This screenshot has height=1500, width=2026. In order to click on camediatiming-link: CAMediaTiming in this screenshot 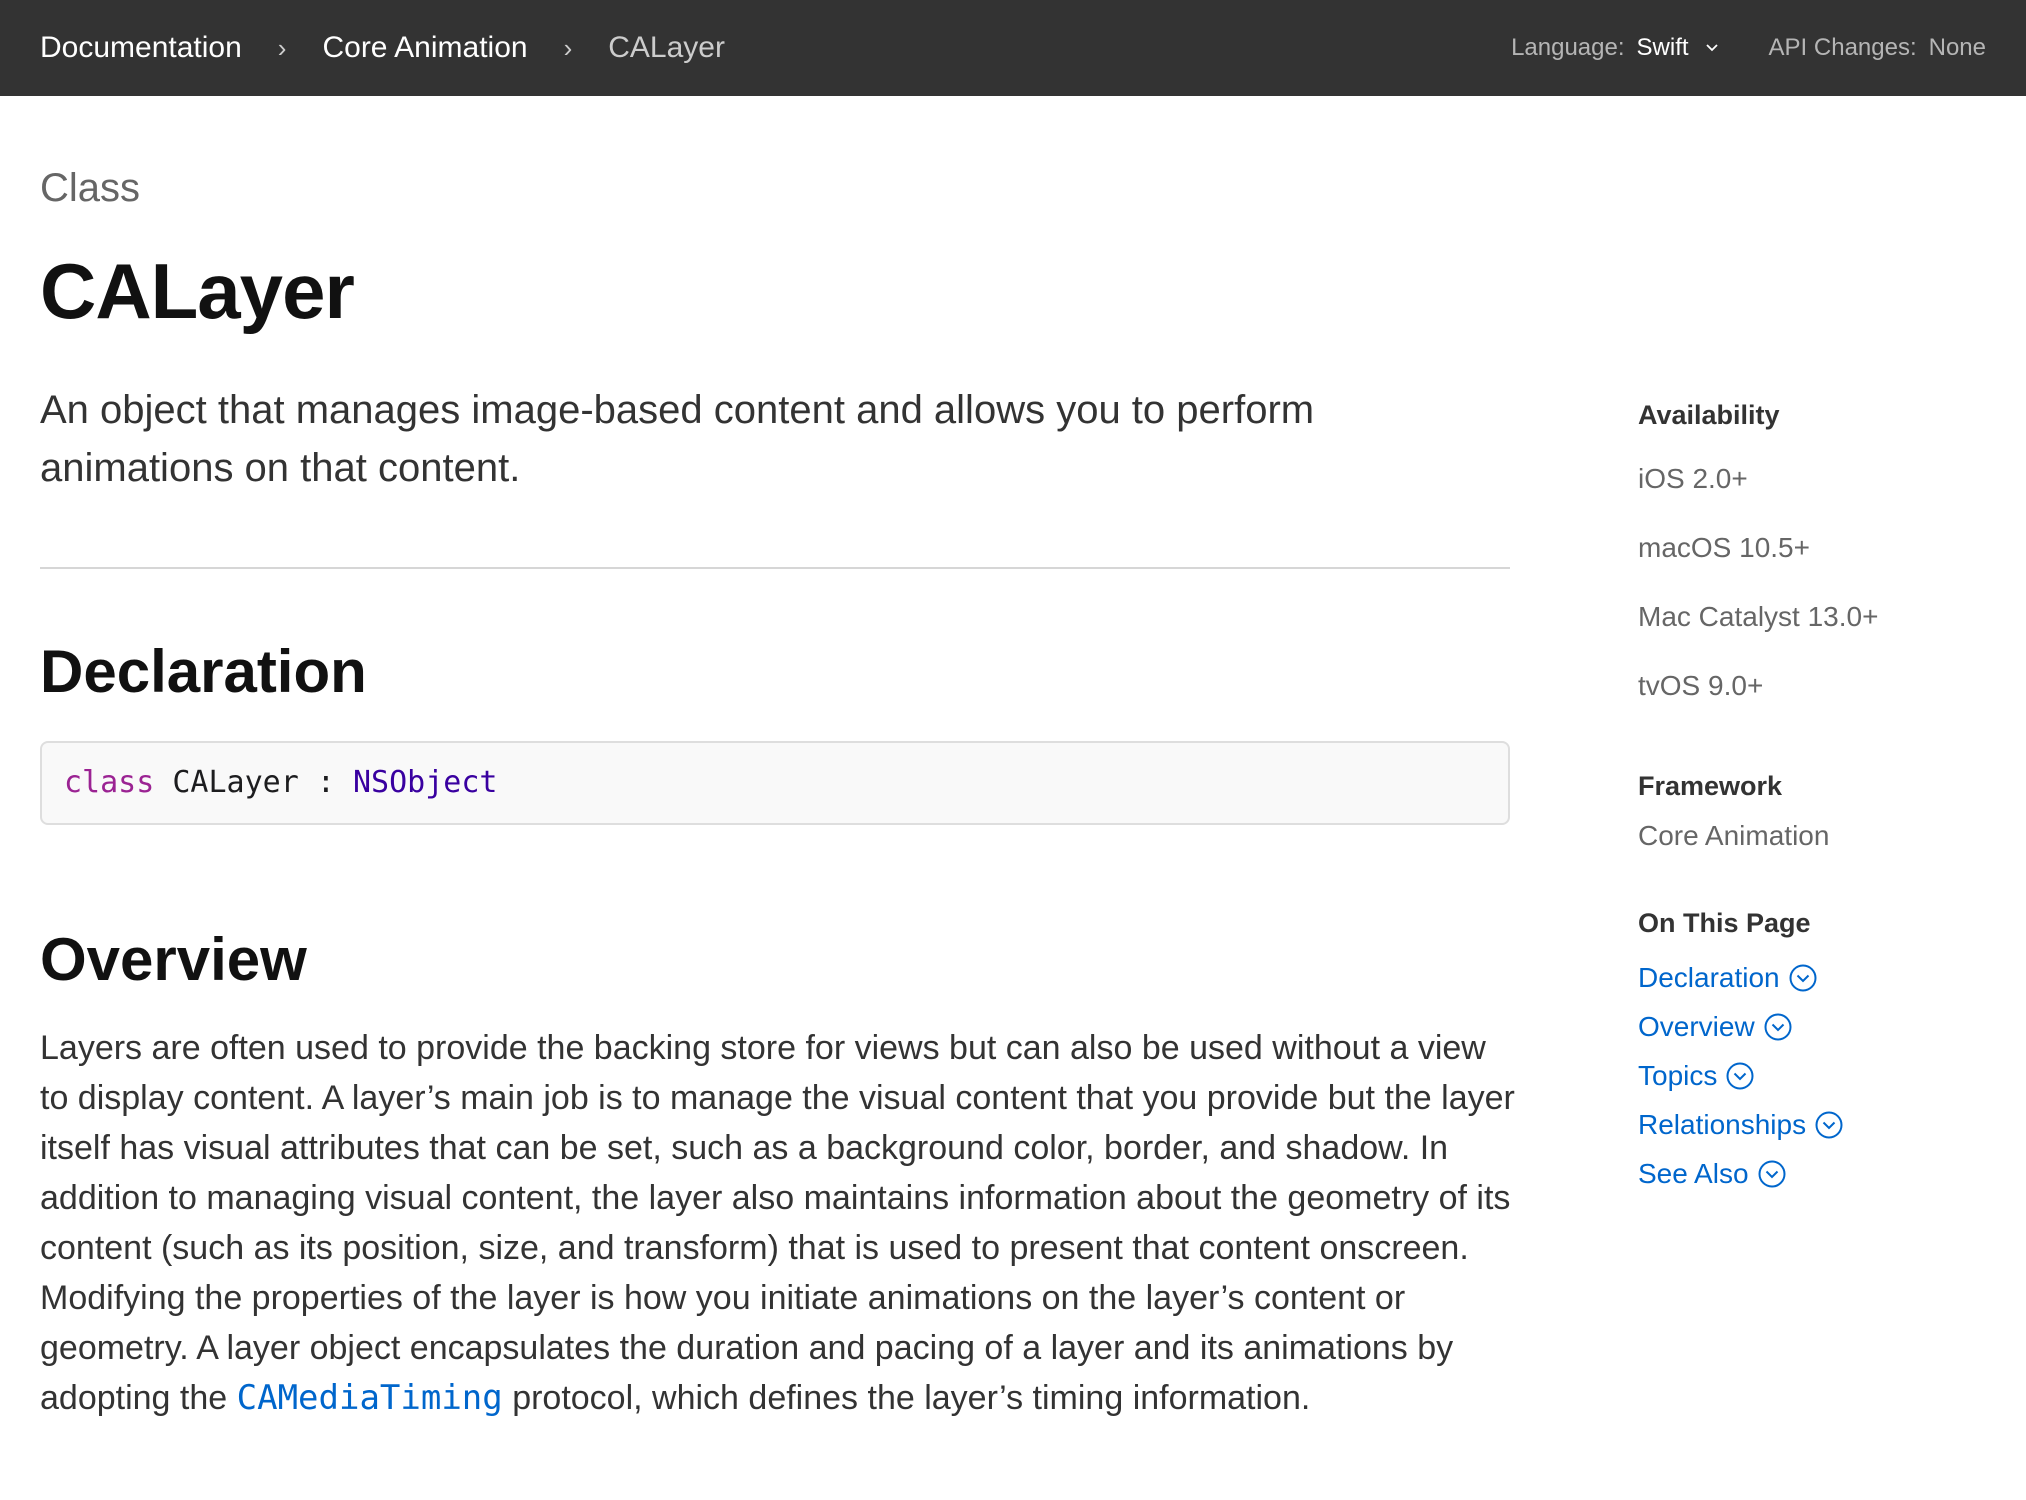, I will do `click(370, 1398)`.